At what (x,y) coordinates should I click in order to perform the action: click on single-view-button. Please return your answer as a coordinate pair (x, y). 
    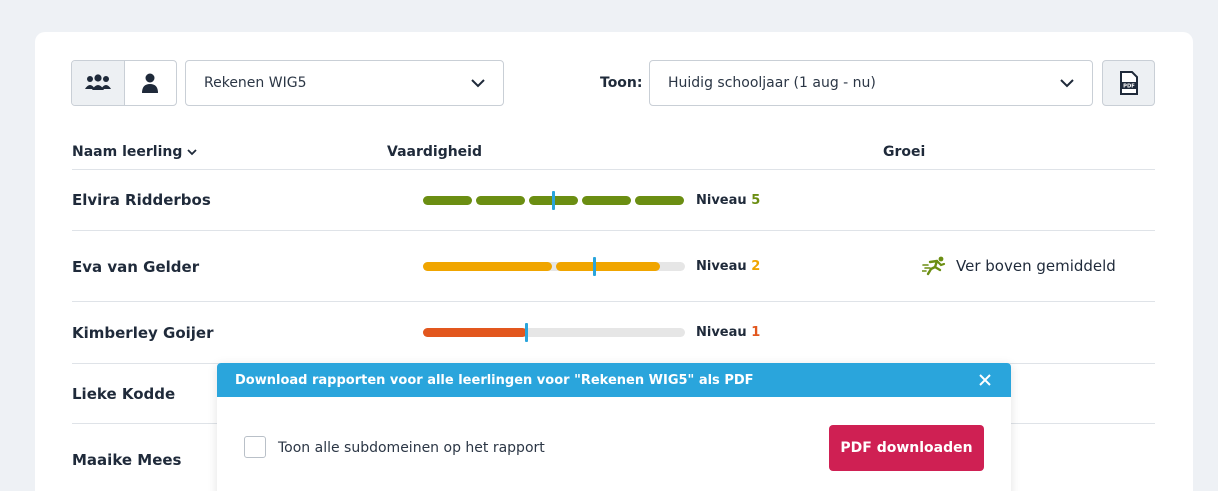
    Looking at the image, I should click on (151, 83).